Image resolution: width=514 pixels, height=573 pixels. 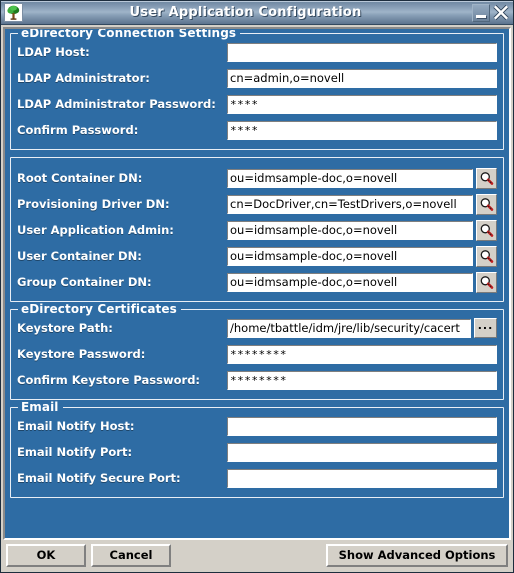 I want to click on row-confirm-keystore-password: Confirm Keystore Password: ********, so click(x=257, y=380).